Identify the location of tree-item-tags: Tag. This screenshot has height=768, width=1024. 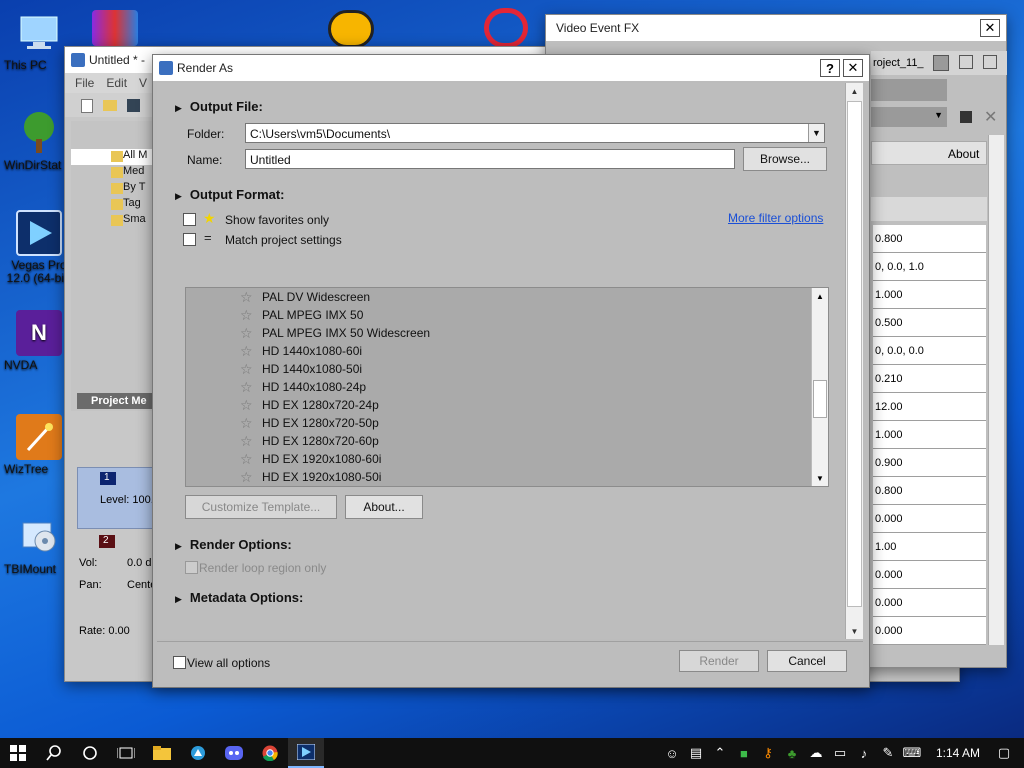
(114, 205).